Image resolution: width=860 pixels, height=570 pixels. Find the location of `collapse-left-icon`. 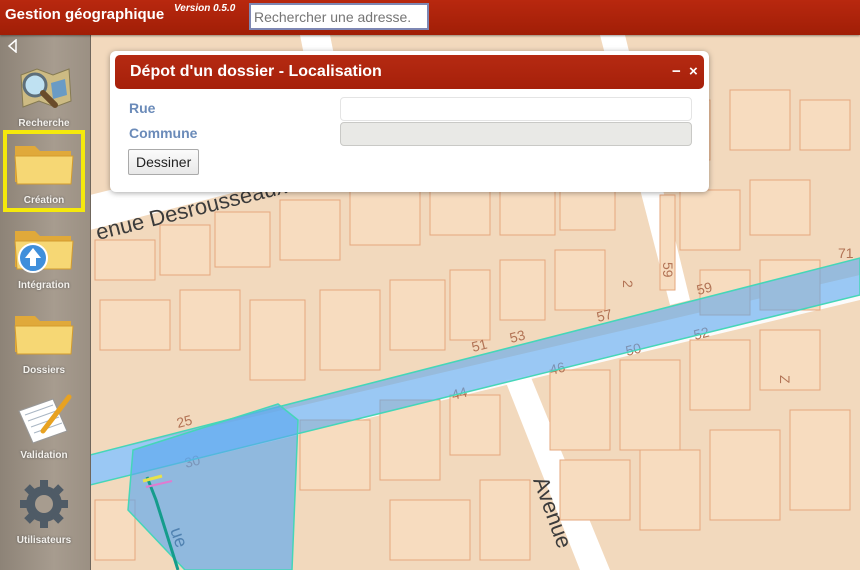

collapse-left-icon is located at coordinates (13, 46).